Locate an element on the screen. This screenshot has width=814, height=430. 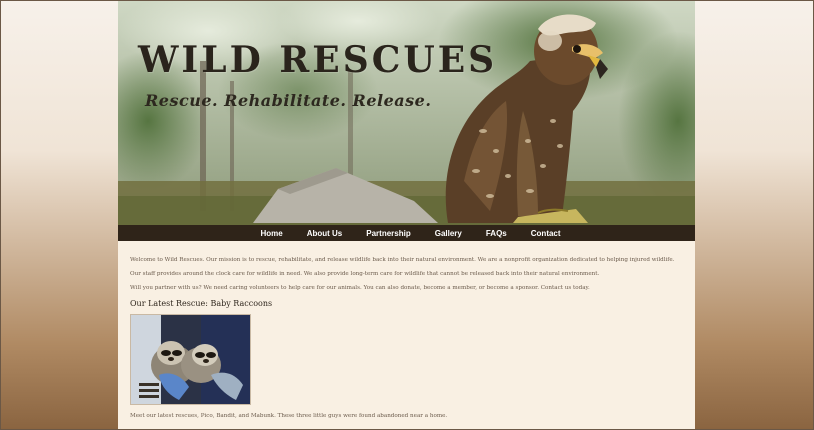
site-tagline: Rescue. Rehabilitate. Release. is located at coordinates (288, 100).